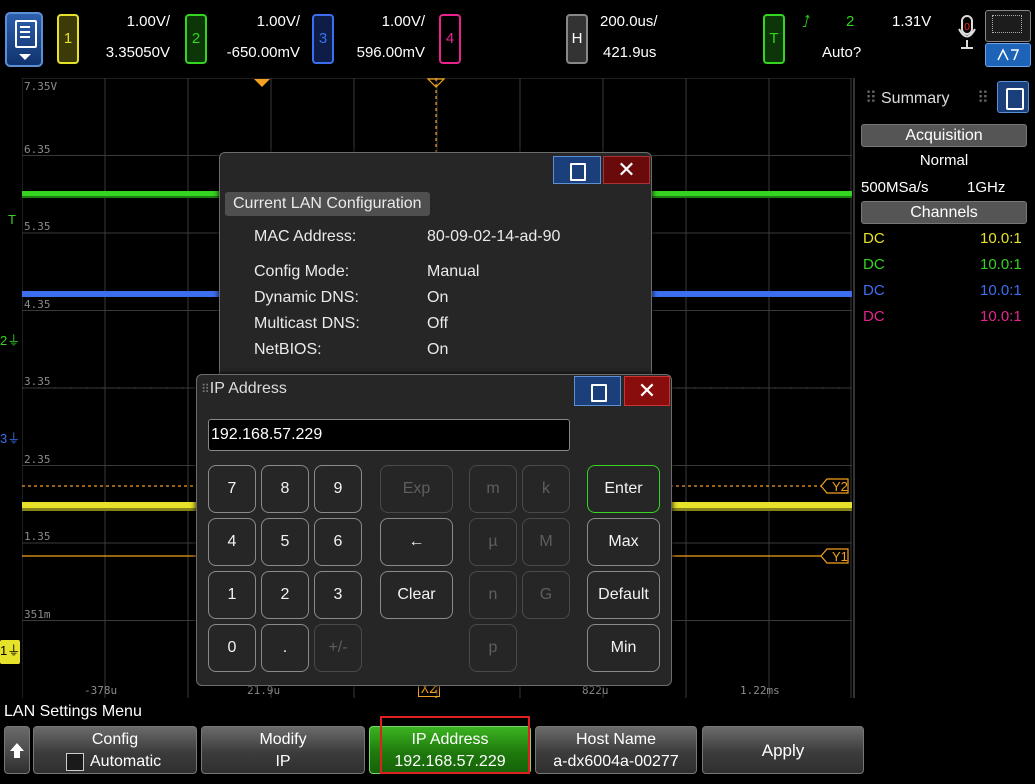  I want to click on channel-2-scale: 1.00V/, so click(278, 21).